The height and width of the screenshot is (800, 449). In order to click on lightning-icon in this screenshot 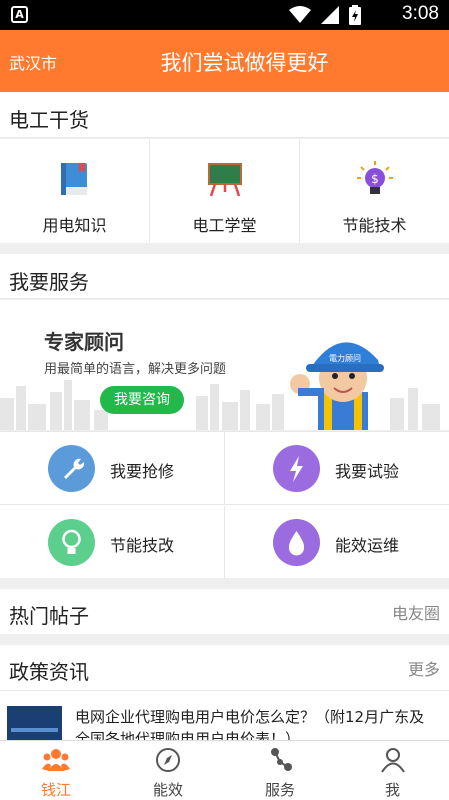, I will do `click(296, 468)`.